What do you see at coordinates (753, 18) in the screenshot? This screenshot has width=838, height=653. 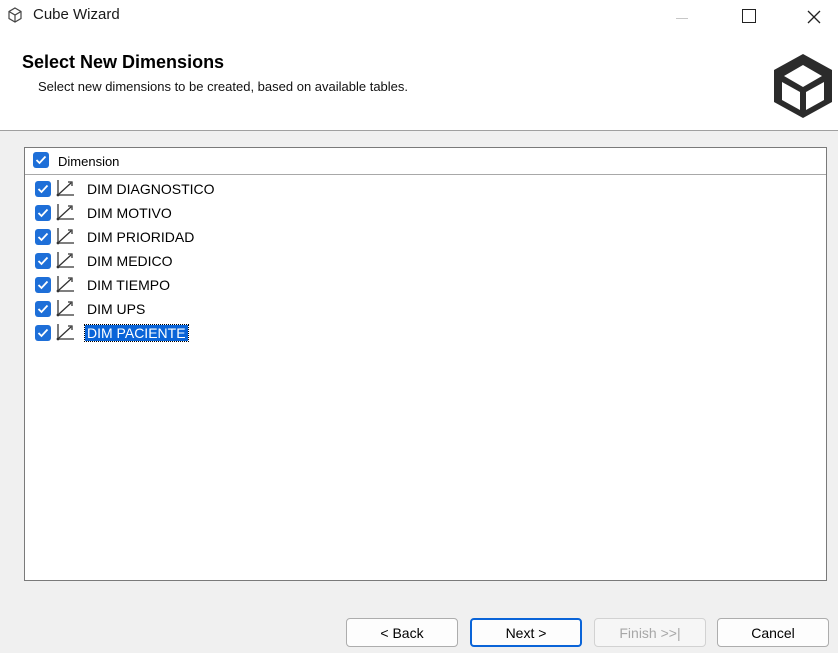 I see `maximize-button` at bounding box center [753, 18].